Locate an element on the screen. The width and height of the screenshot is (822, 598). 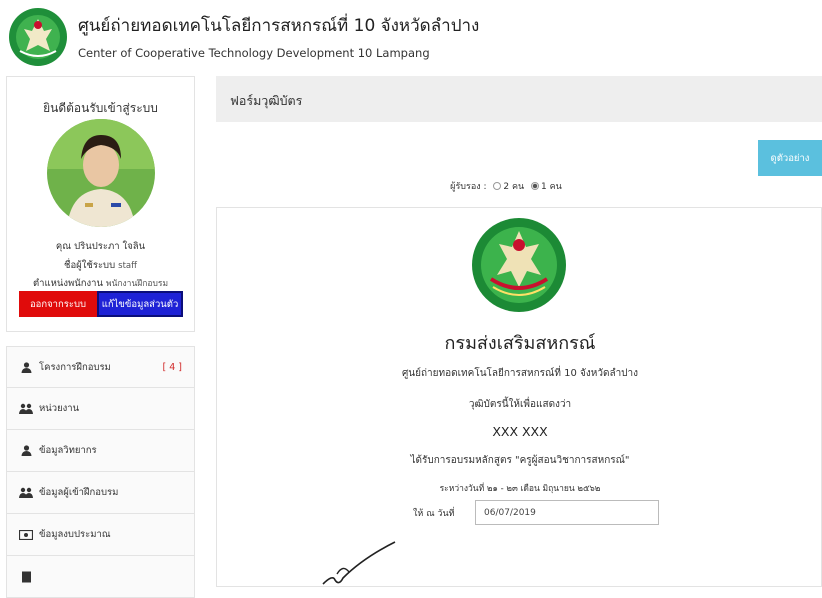
sidebar-item-label: ข้อมูลงบประมาณ is located at coordinates (75, 534).